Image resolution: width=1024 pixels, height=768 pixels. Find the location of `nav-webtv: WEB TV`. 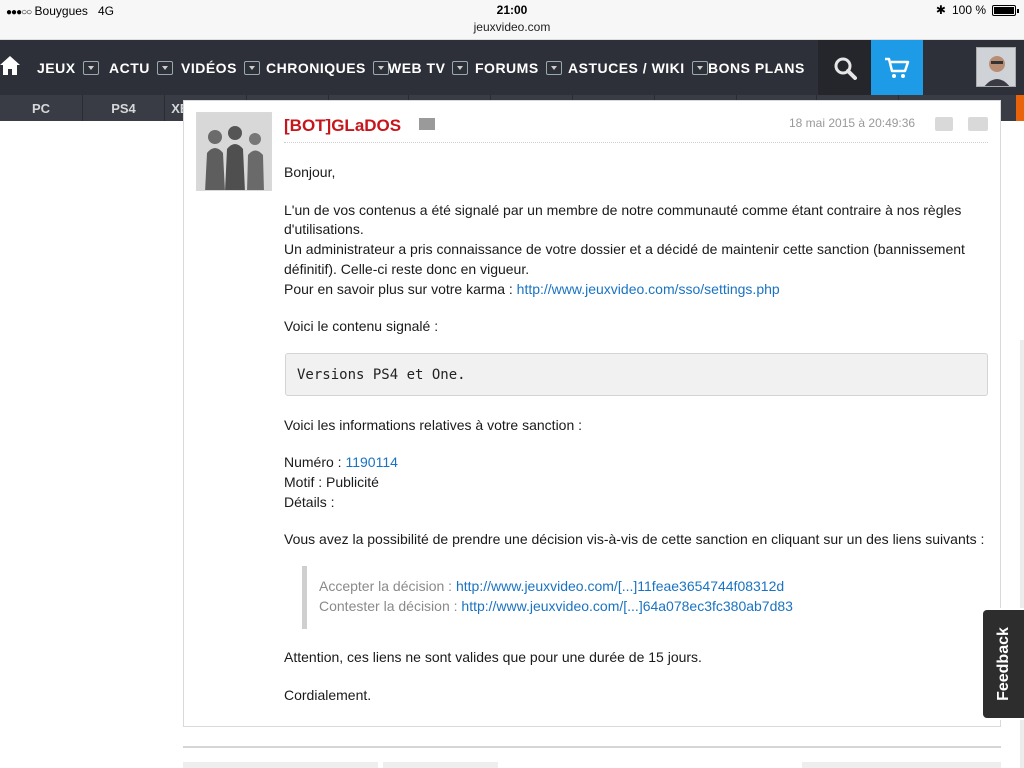

nav-webtv: WEB TV is located at coordinates (428, 68).